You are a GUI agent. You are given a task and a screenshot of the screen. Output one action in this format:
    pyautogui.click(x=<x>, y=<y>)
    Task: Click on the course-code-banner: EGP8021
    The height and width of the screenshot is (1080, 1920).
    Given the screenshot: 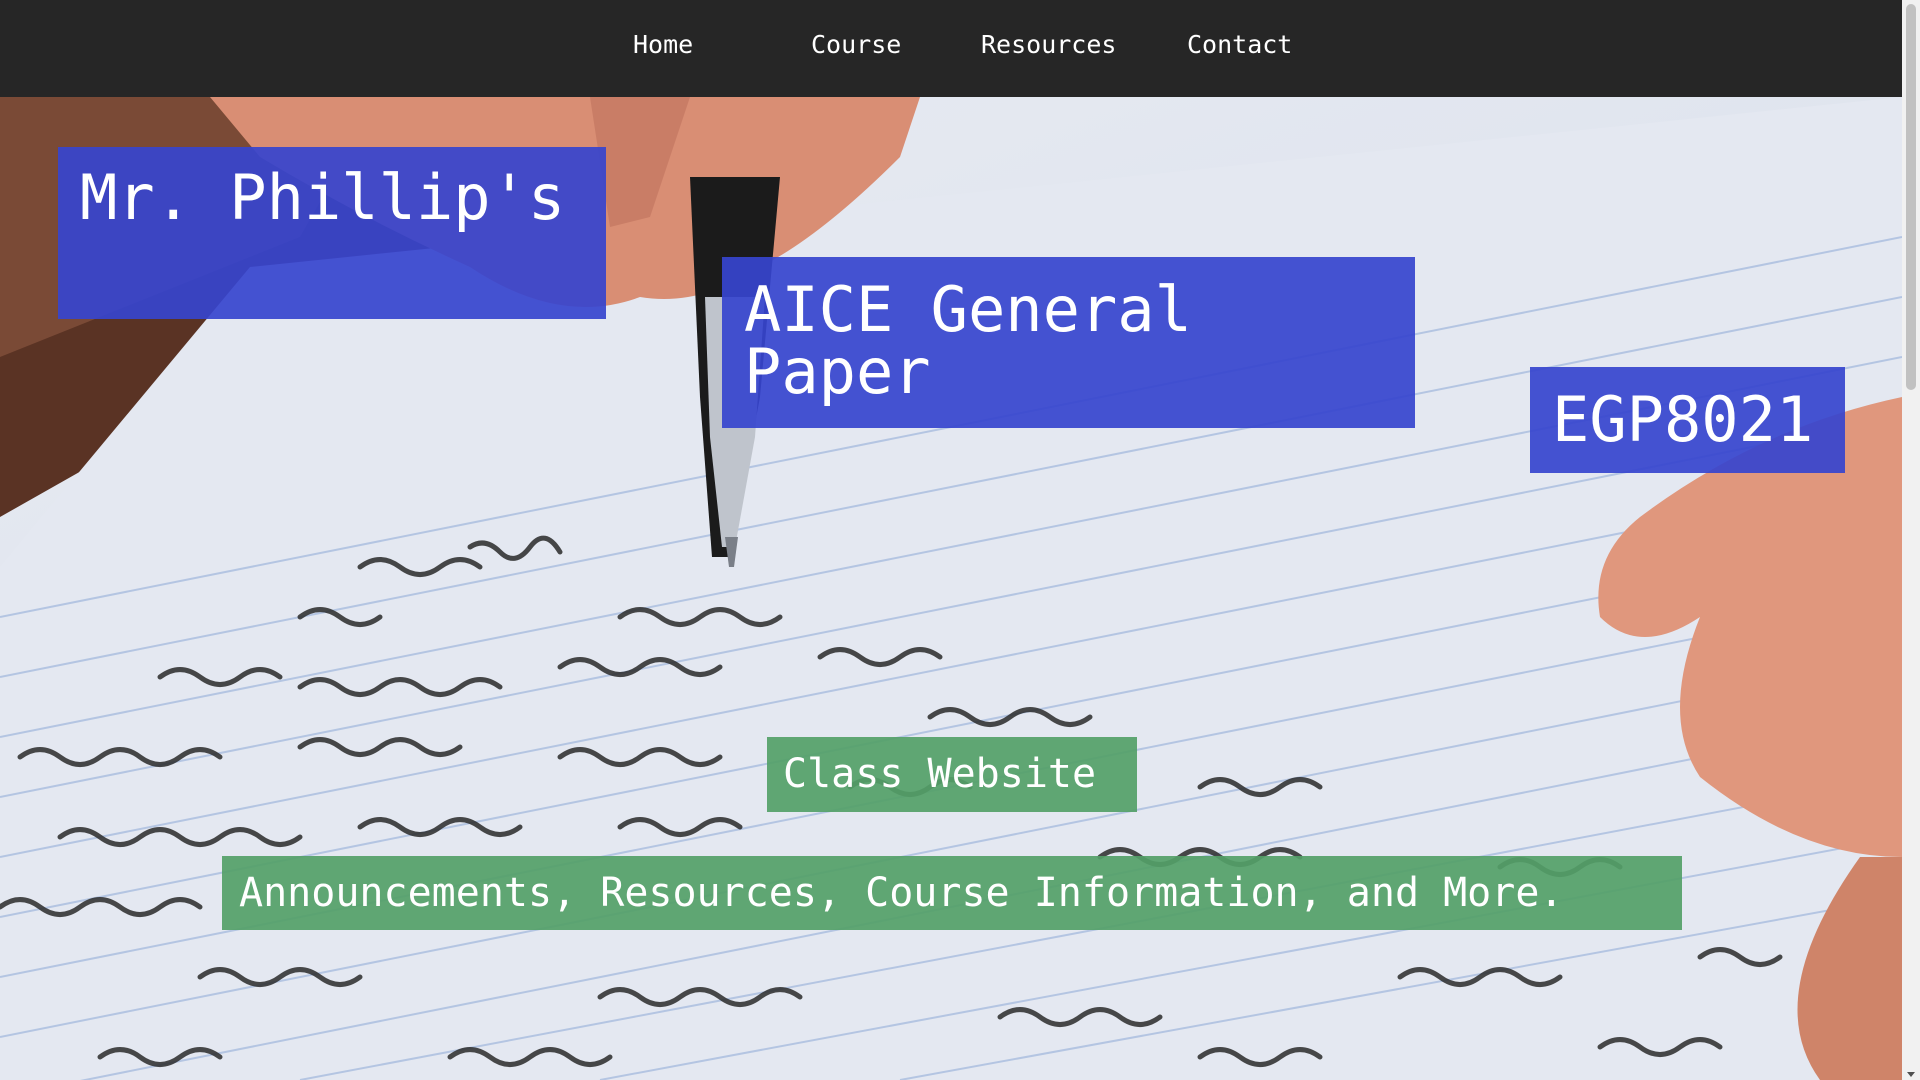 What is the action you would take?
    pyautogui.click(x=1687, y=420)
    